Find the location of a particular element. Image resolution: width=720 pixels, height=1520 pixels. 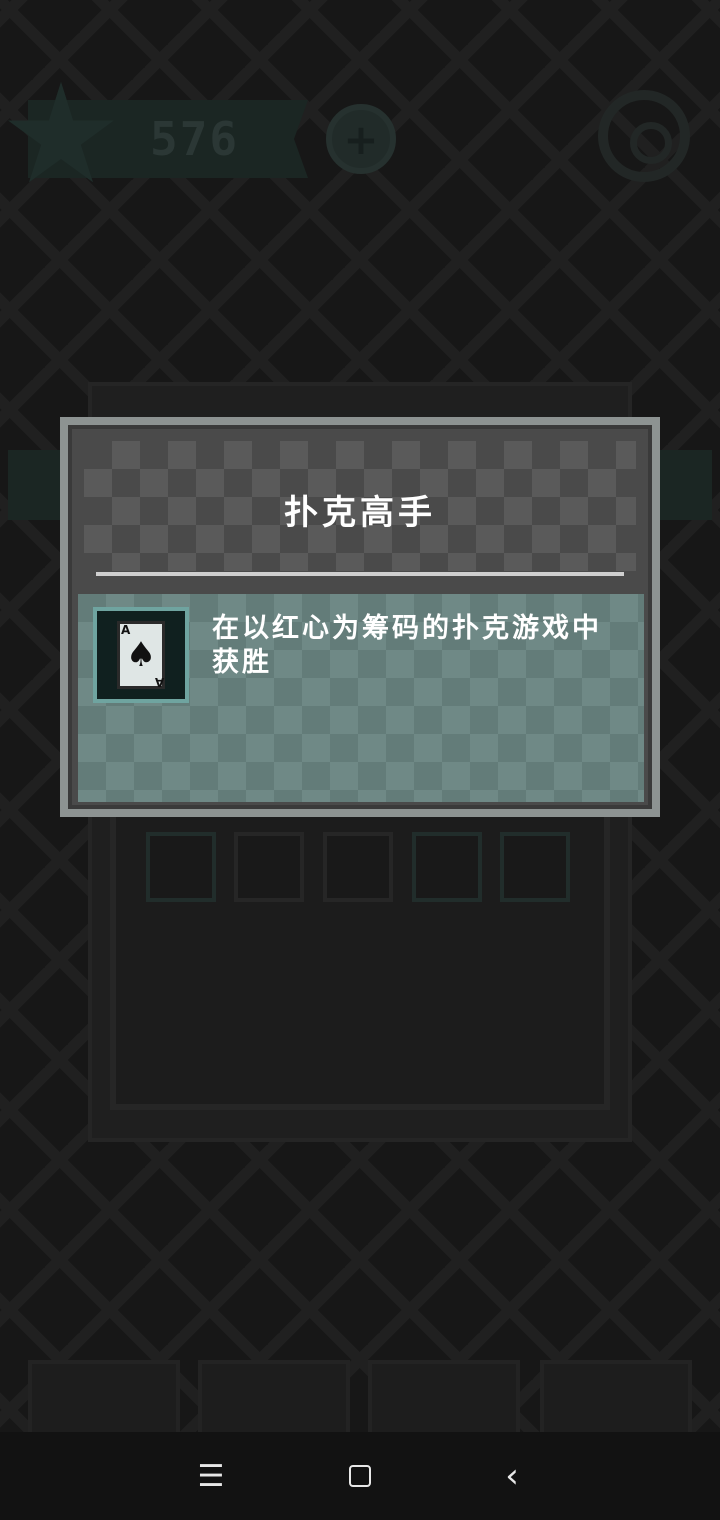

dialog-divider is located at coordinates (360, 574).